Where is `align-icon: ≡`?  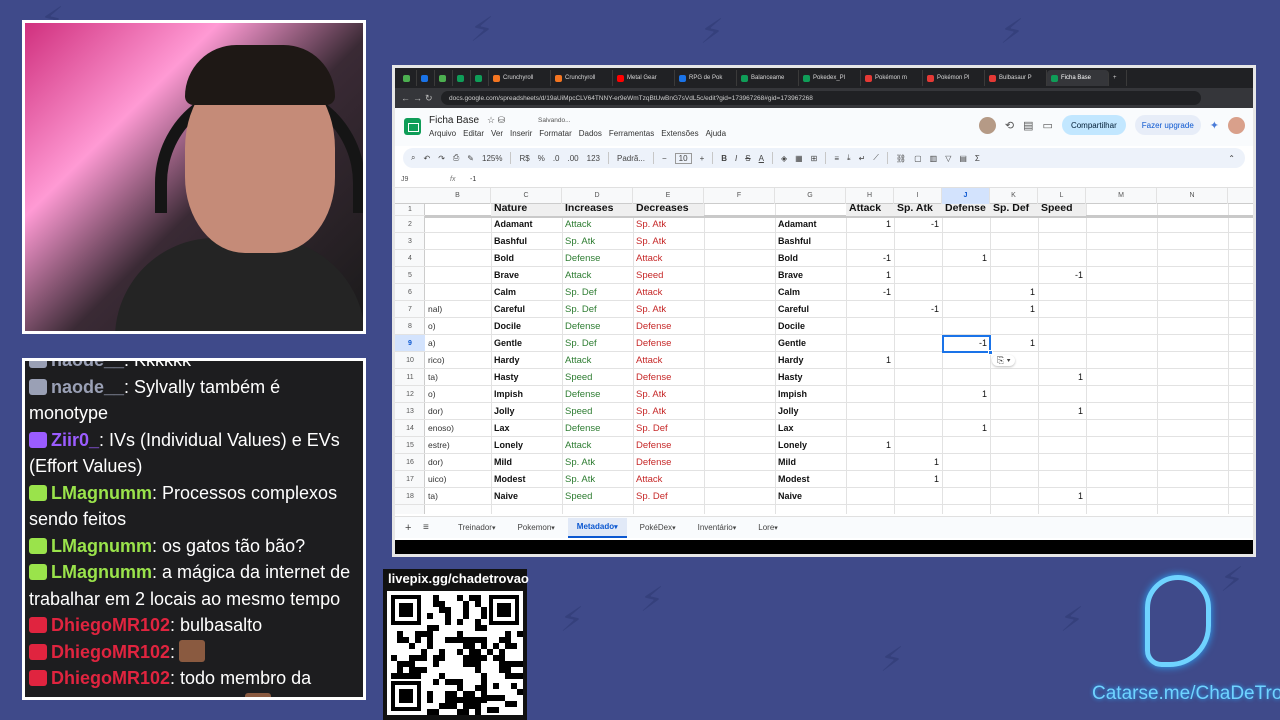
align-icon: ≡ is located at coordinates (836, 158).